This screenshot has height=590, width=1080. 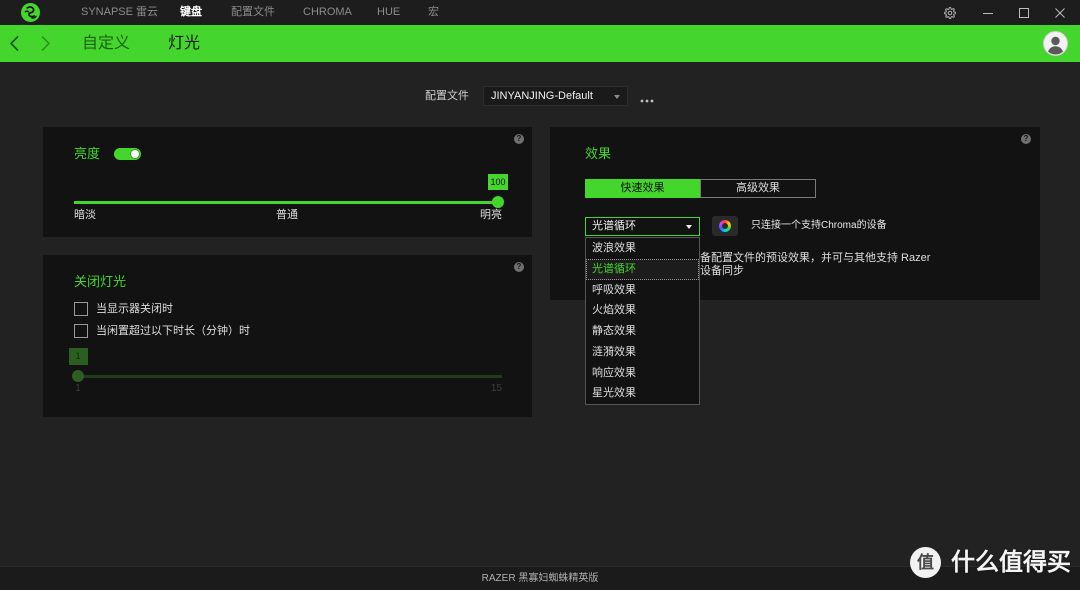 I want to click on brightness-slider-track, so click(x=286, y=202).